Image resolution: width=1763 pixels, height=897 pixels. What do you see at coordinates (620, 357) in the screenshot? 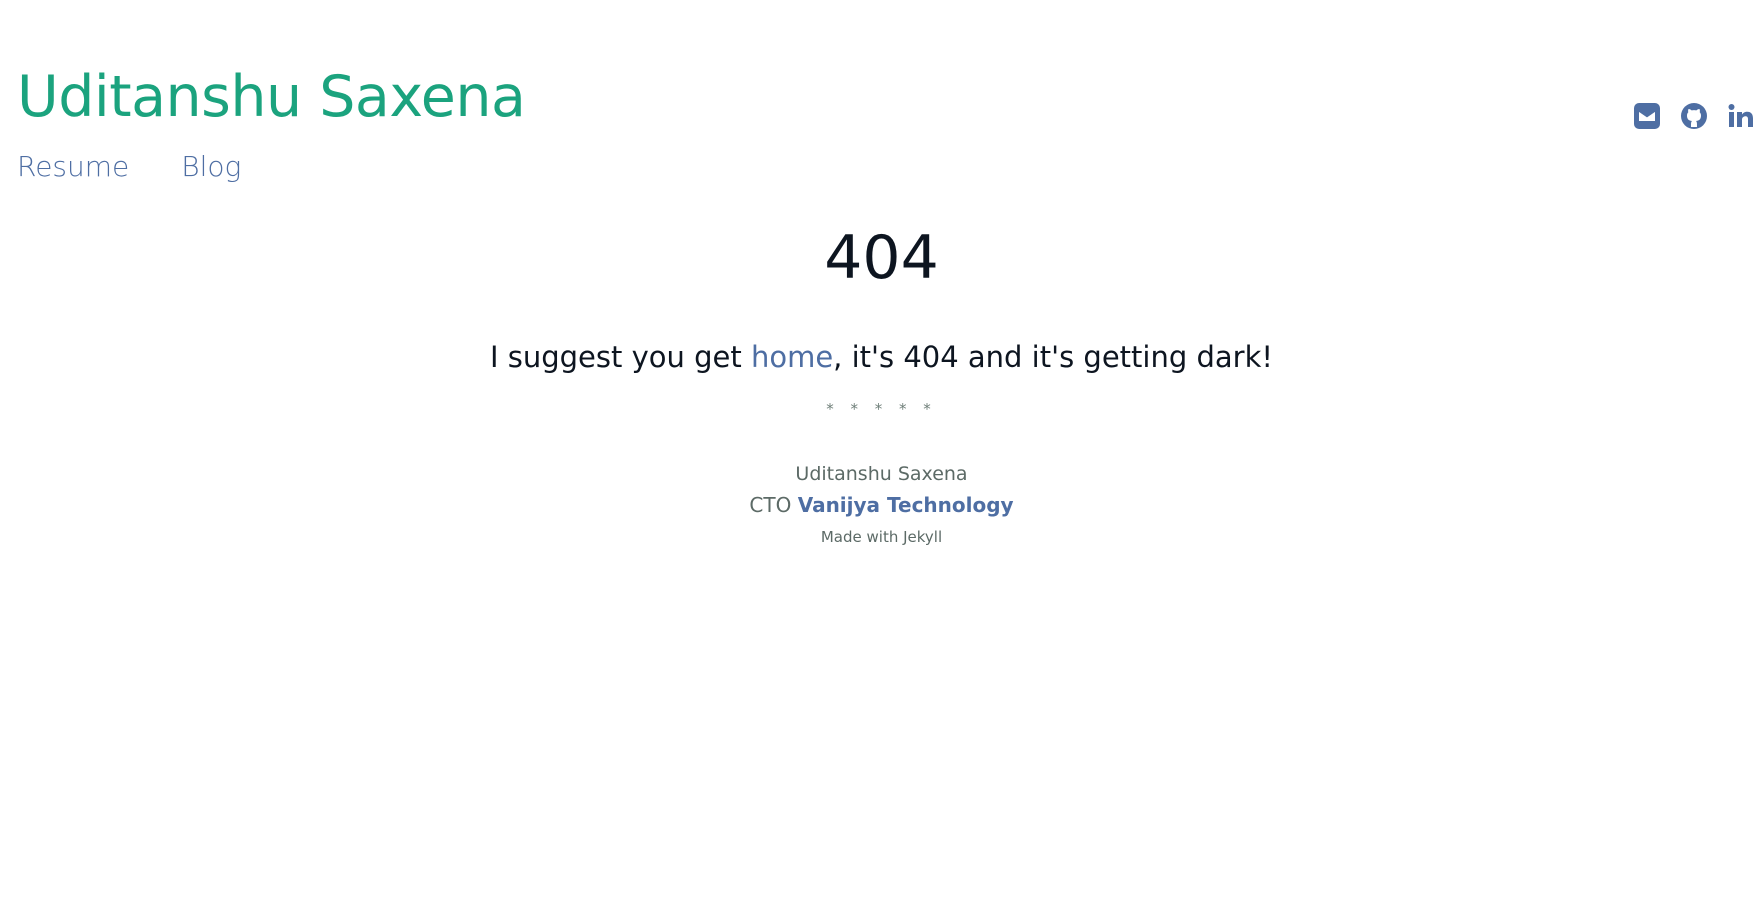
I see `error-message-prefix: I suggest you get` at bounding box center [620, 357].